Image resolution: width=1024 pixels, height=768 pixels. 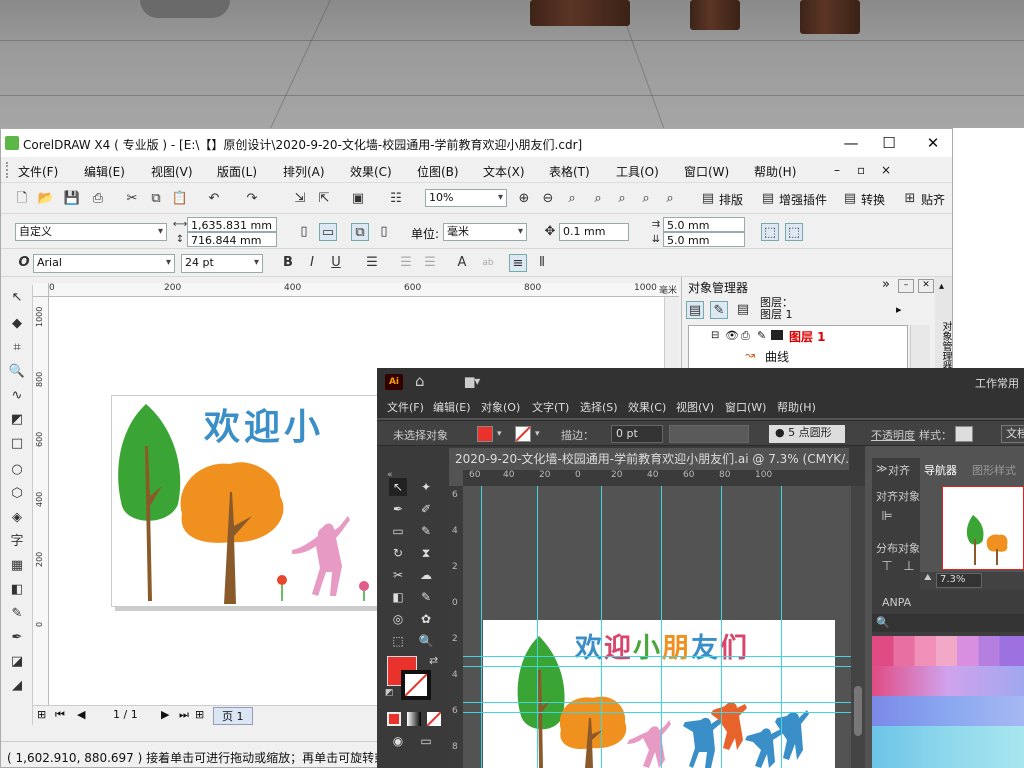 What do you see at coordinates (500, 407) in the screenshot?
I see `ai-menu-object: 对象(O)` at bounding box center [500, 407].